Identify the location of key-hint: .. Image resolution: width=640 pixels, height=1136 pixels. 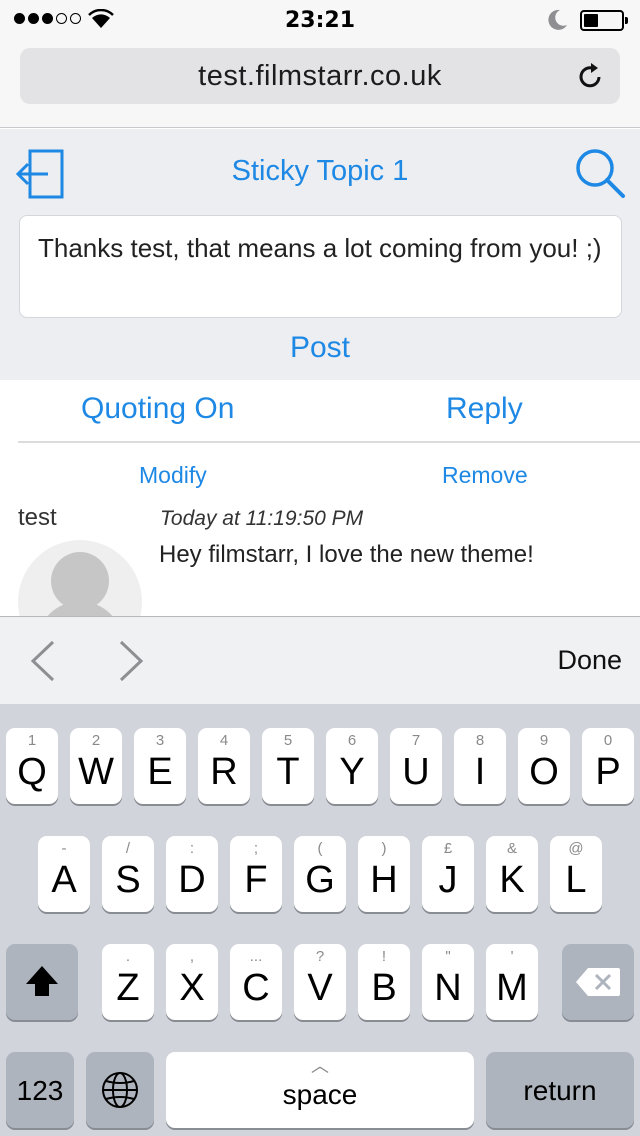
(128, 956).